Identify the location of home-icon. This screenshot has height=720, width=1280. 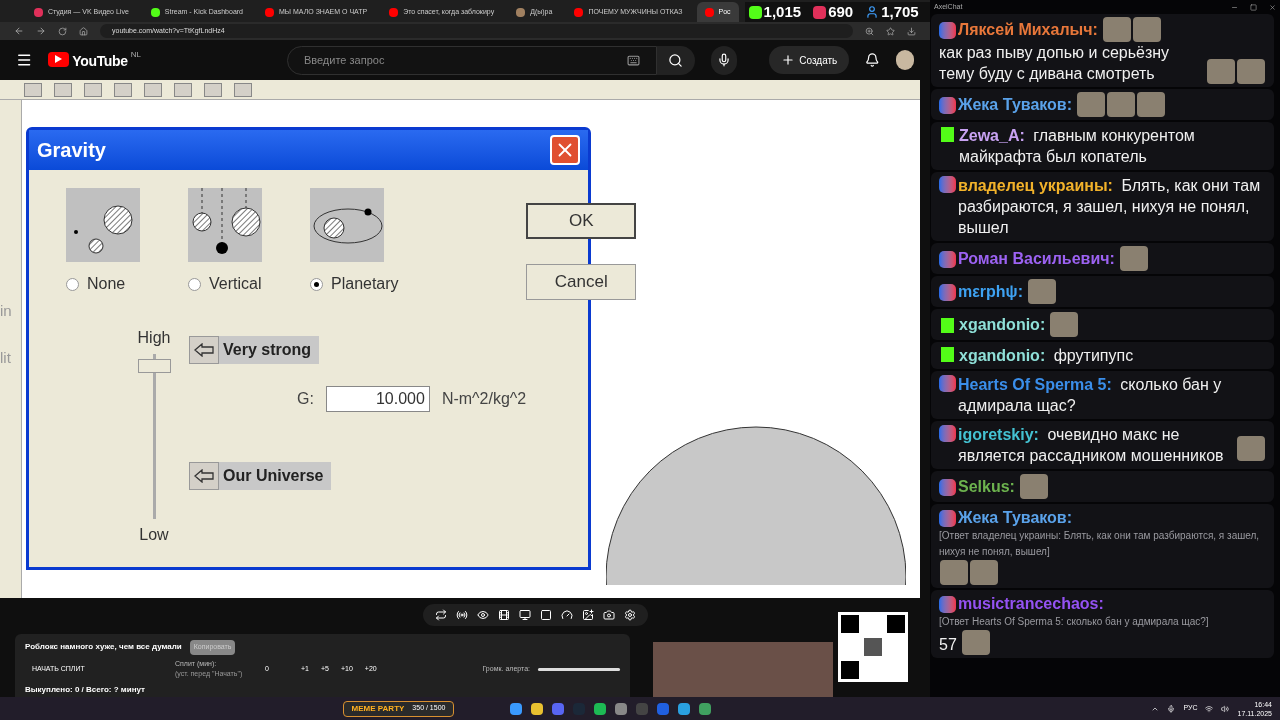
(83, 31).